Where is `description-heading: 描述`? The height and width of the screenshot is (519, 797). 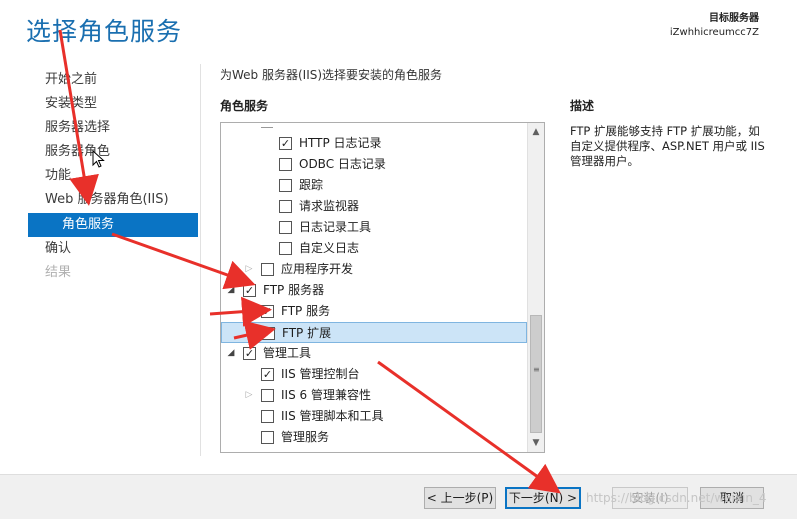 description-heading: 描述 is located at coordinates (582, 106).